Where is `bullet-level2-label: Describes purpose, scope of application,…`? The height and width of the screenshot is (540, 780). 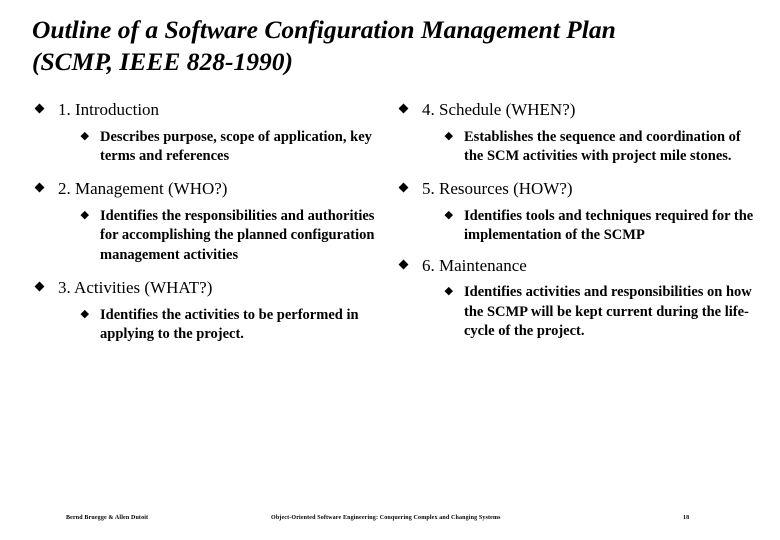 bullet-level2-label: Describes purpose, scope of application,… is located at coordinates (236, 146).